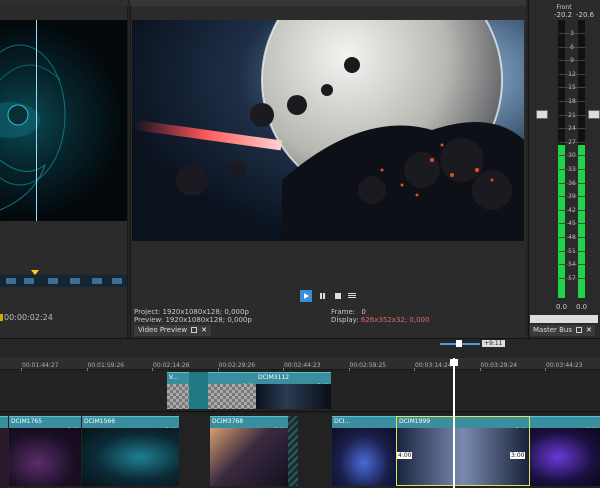 This screenshot has height=488, width=600. I want to click on meter-scale-label: 48, so click(572, 237).